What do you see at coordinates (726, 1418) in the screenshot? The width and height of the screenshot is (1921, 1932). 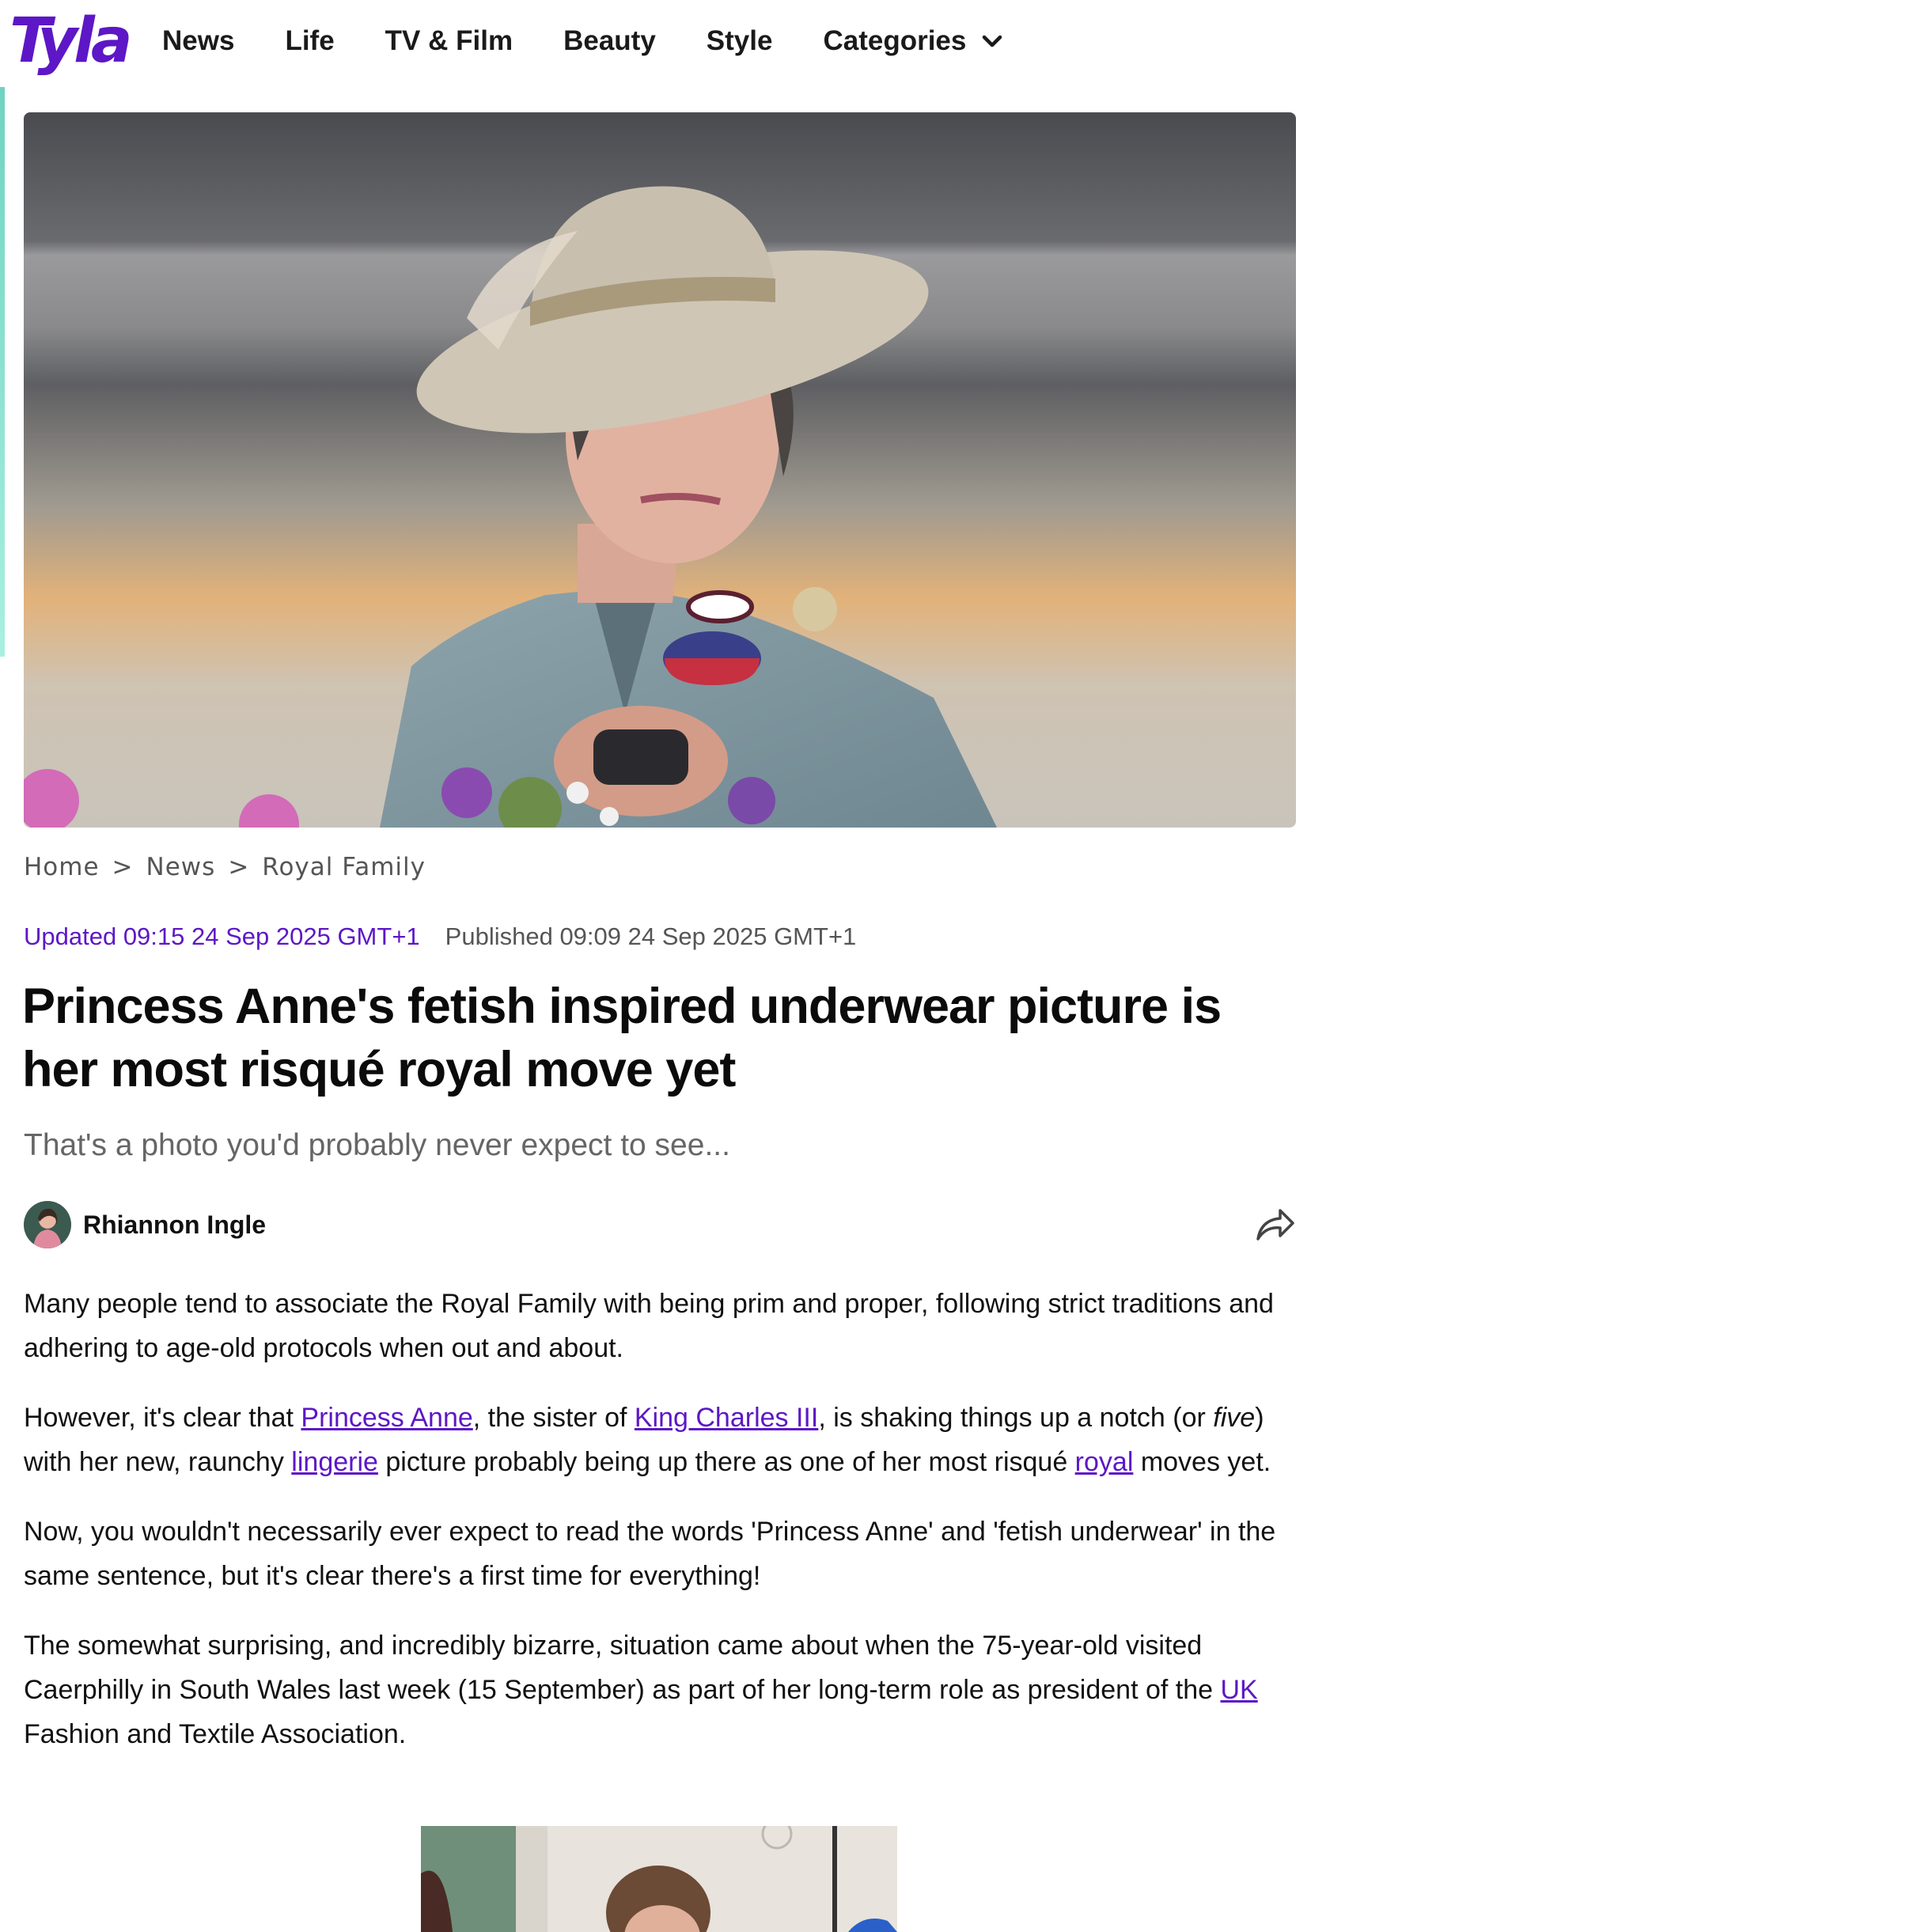 I see `link-king-charles-iii: King Charles III` at bounding box center [726, 1418].